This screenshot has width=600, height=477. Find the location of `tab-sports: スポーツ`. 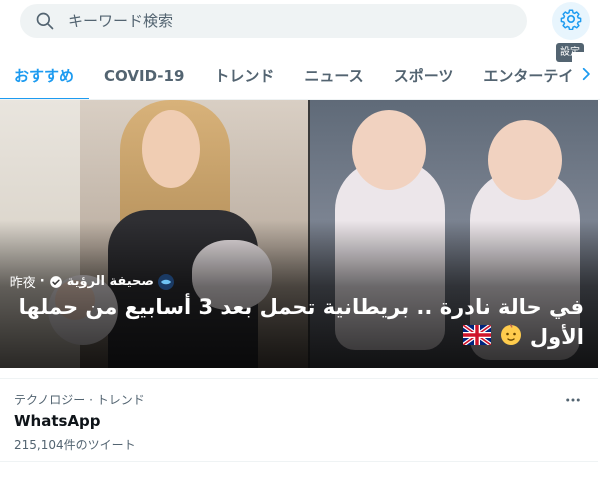

tab-sports: スポーツ is located at coordinates (424, 75).